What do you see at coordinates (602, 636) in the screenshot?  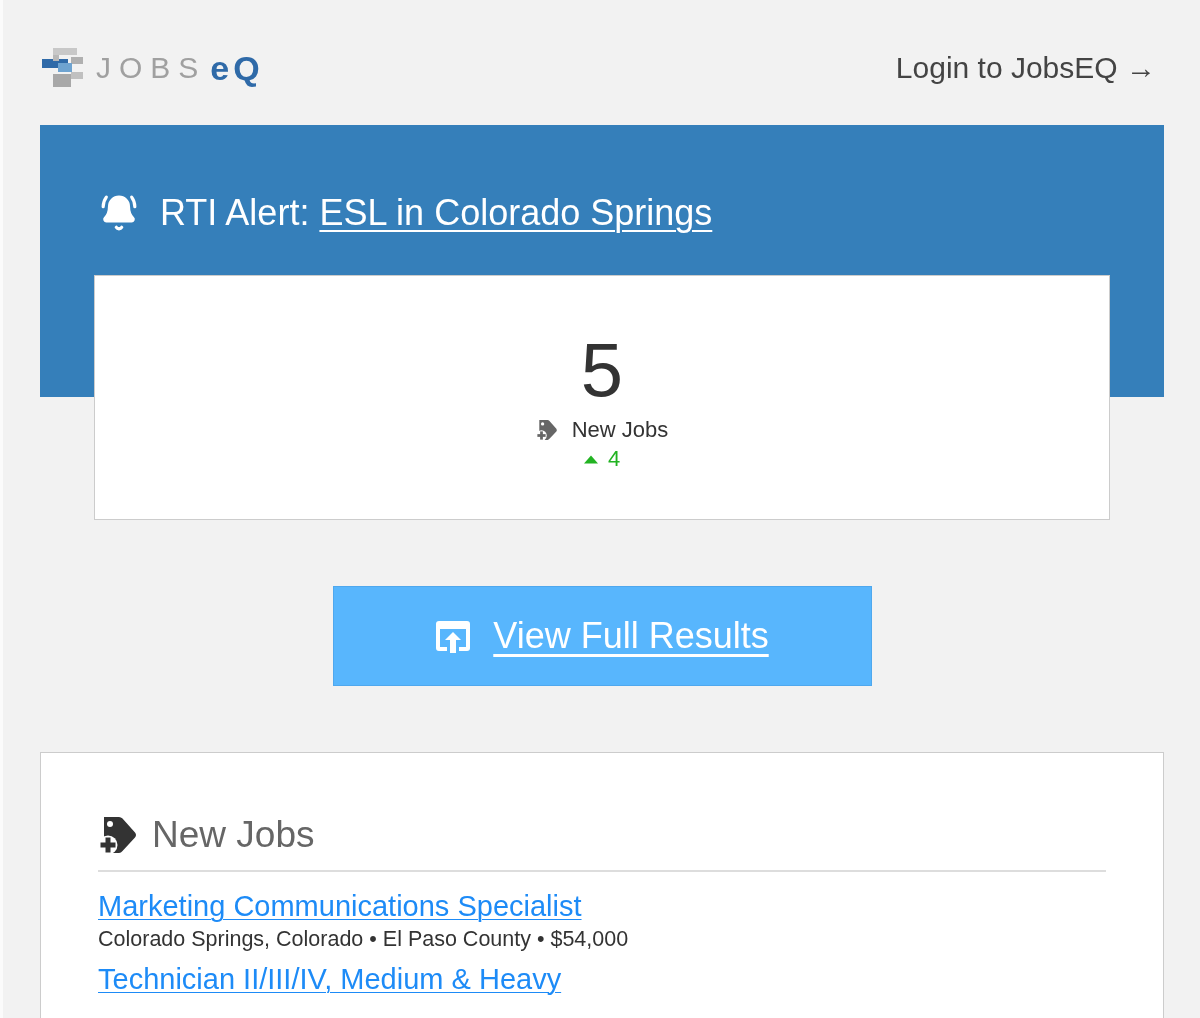 I see `view-full-results-button: View Full Results` at bounding box center [602, 636].